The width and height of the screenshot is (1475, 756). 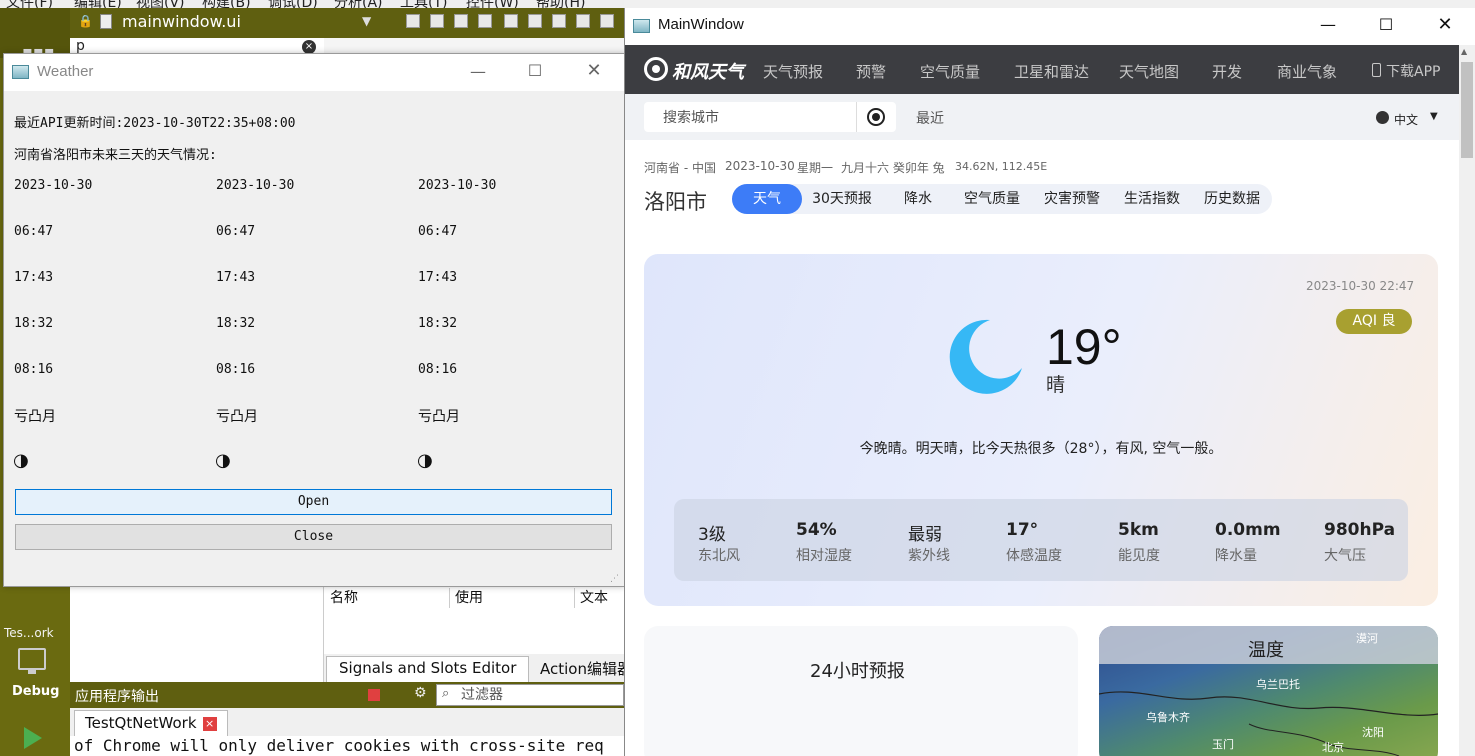 I want to click on stop-icon, so click(x=374, y=695).